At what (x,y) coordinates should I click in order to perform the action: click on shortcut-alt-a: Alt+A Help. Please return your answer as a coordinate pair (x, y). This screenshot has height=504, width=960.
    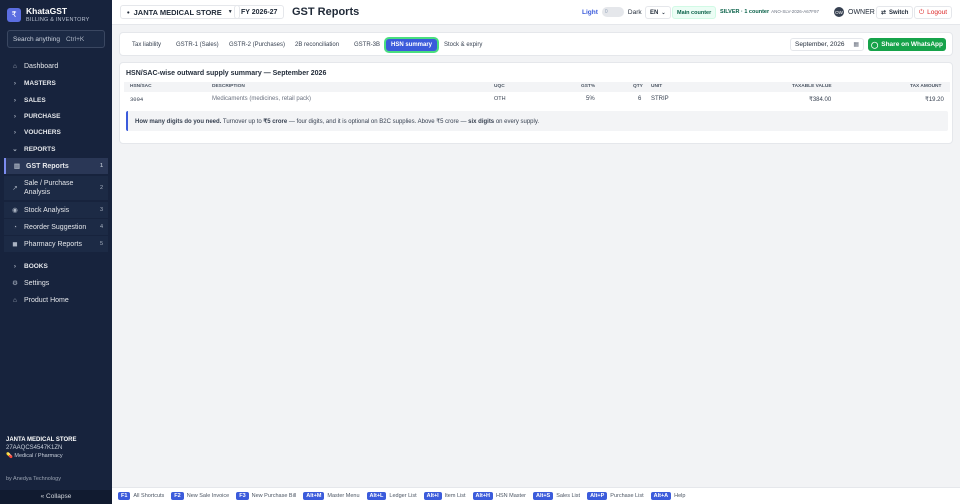
    Looking at the image, I should click on (668, 496).